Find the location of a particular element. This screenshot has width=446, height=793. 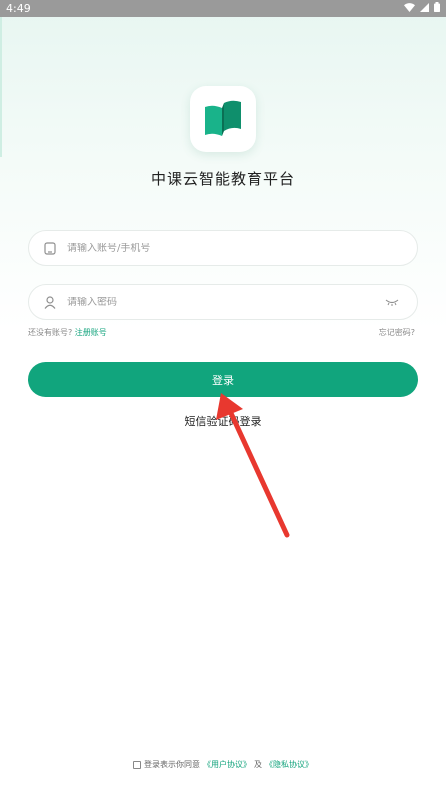

agreement-prefix: 登录表示你同意 is located at coordinates (172, 764).